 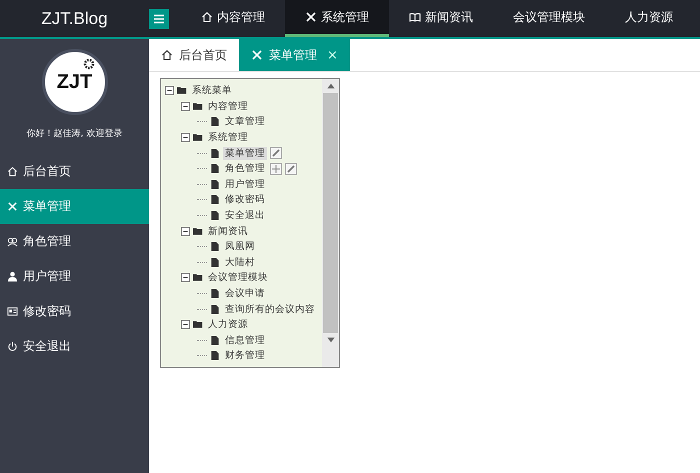 I want to click on tab-label: 后台首页, so click(x=203, y=55).